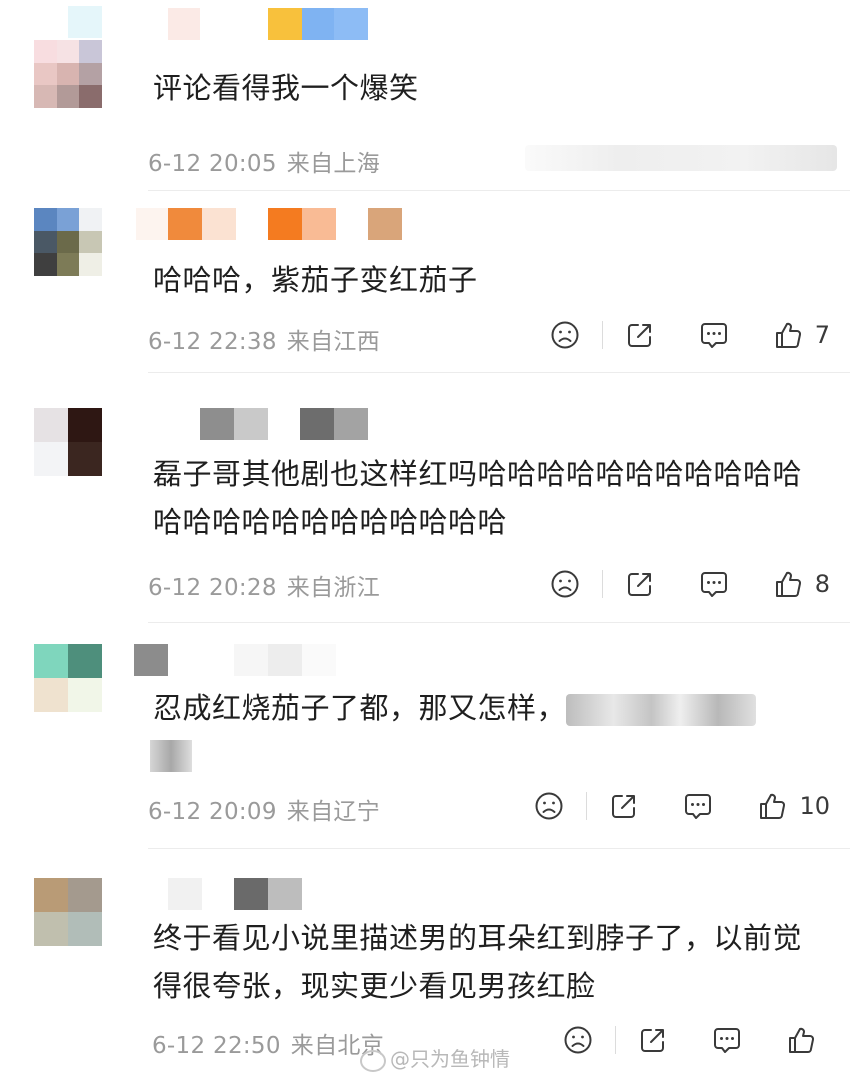 The image size is (850, 1080). I want to click on comment-text-visible: 忍成红烧茄子了都，那又怎样，, so click(360, 708).